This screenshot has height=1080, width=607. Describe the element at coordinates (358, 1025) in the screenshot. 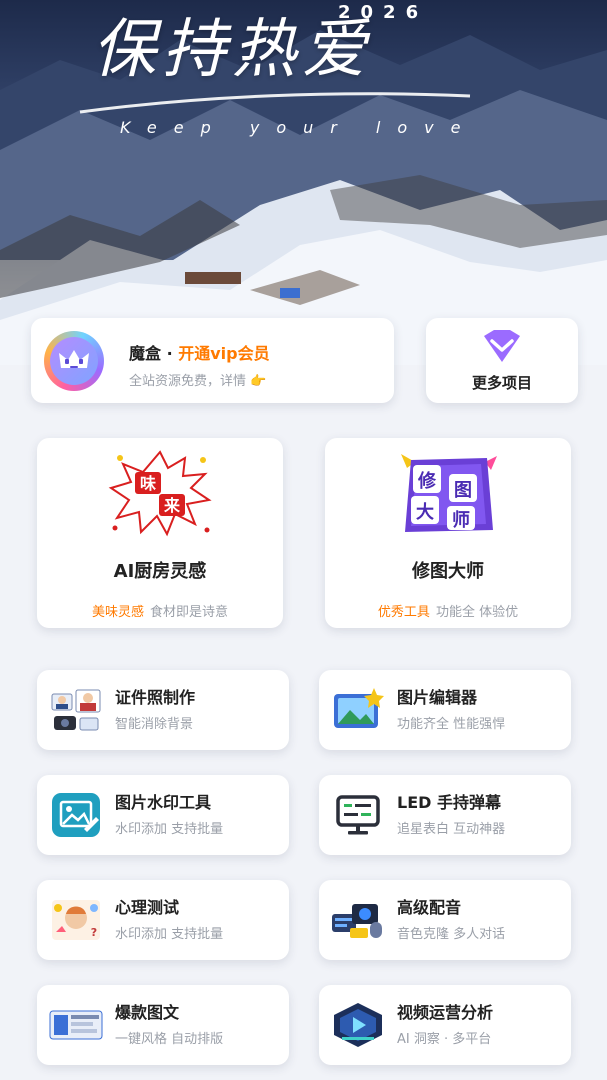

I see `video-analysis-icon` at that location.